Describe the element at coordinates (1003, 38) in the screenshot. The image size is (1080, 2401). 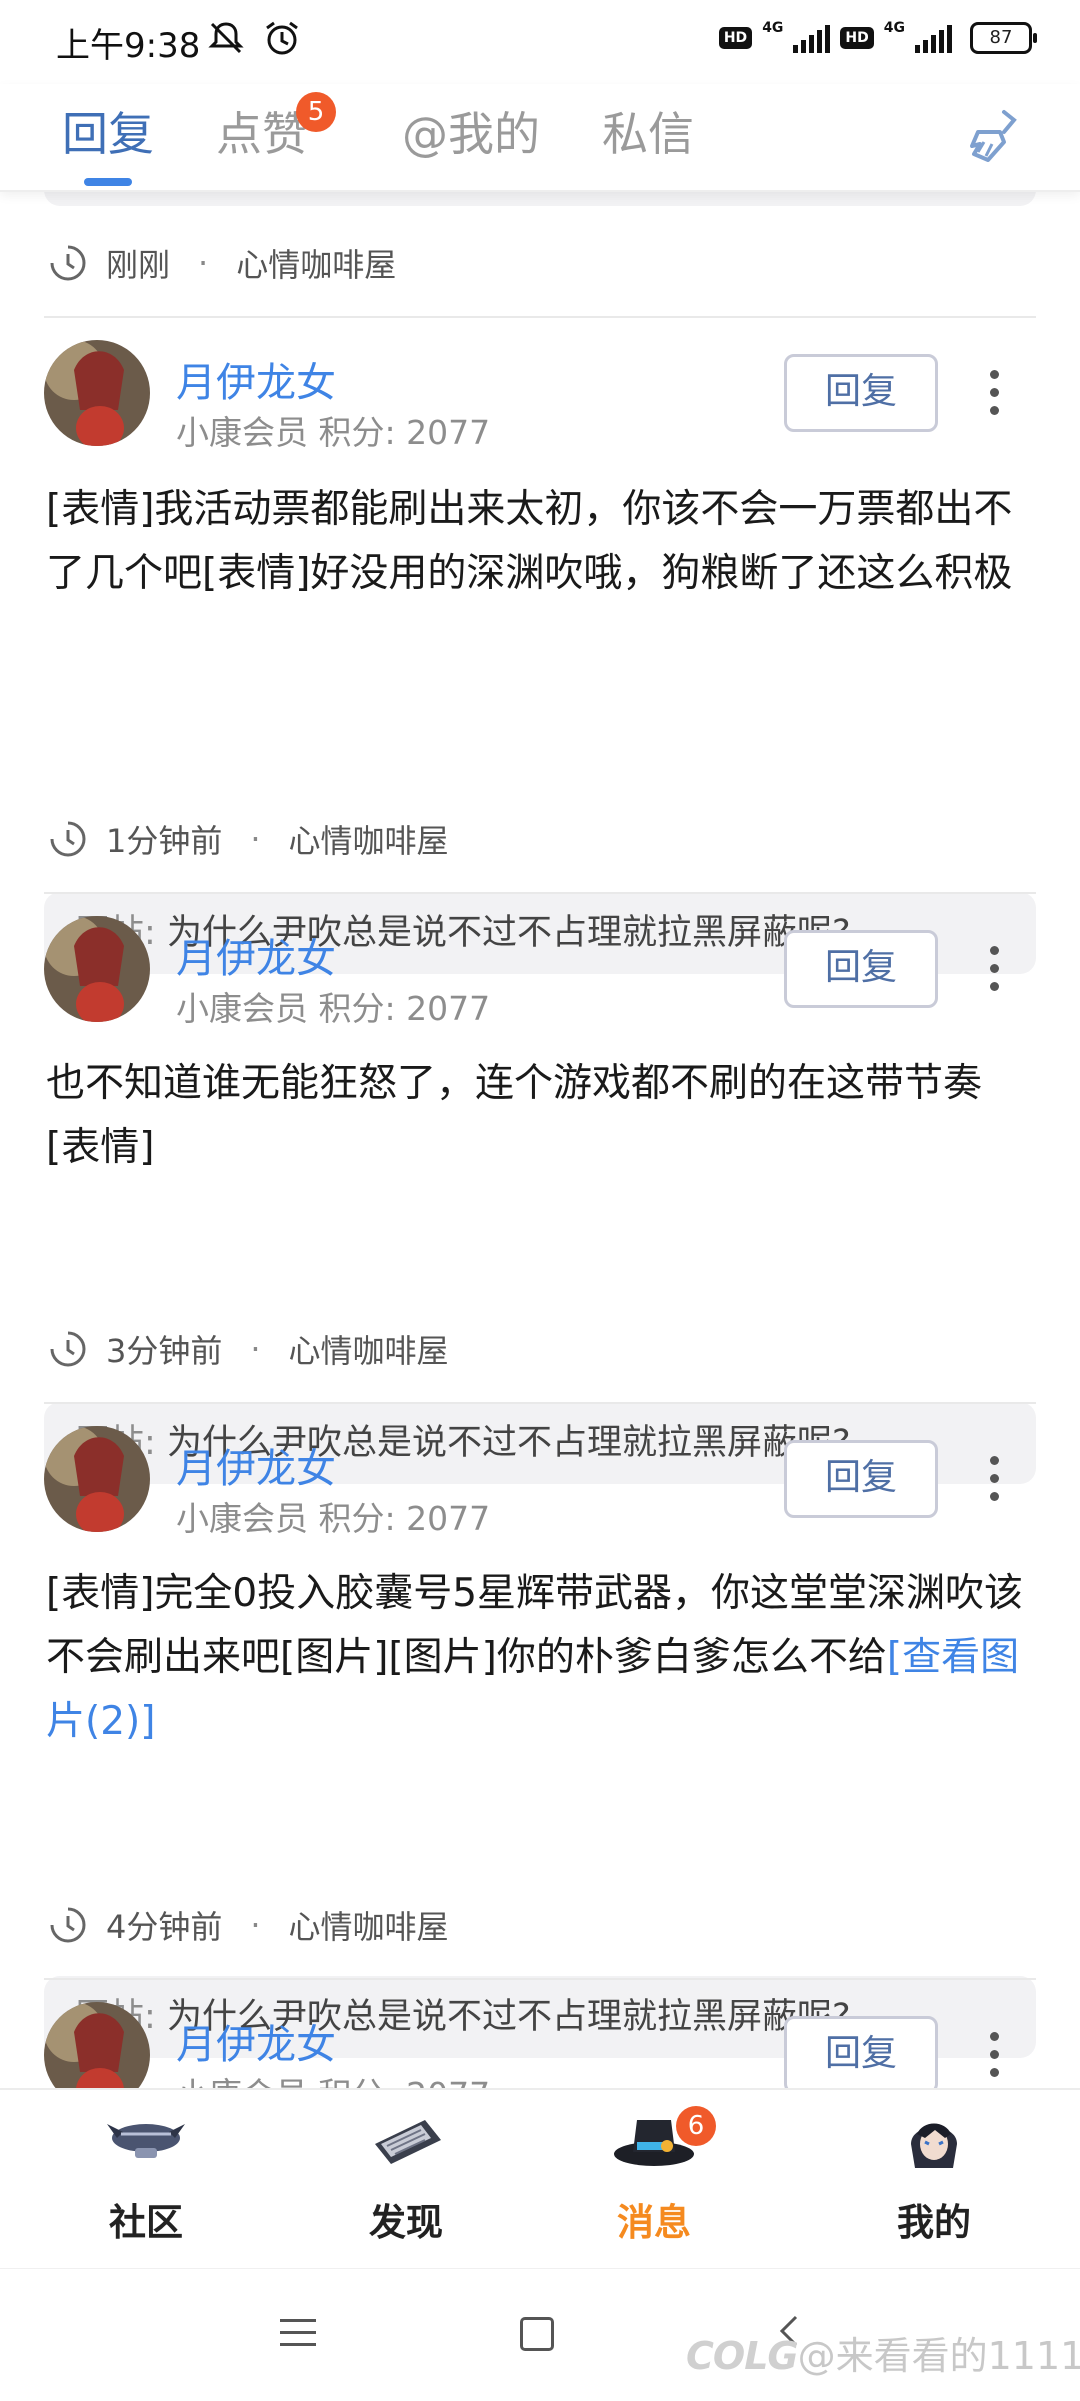
I see `battery-icon: 87` at that location.